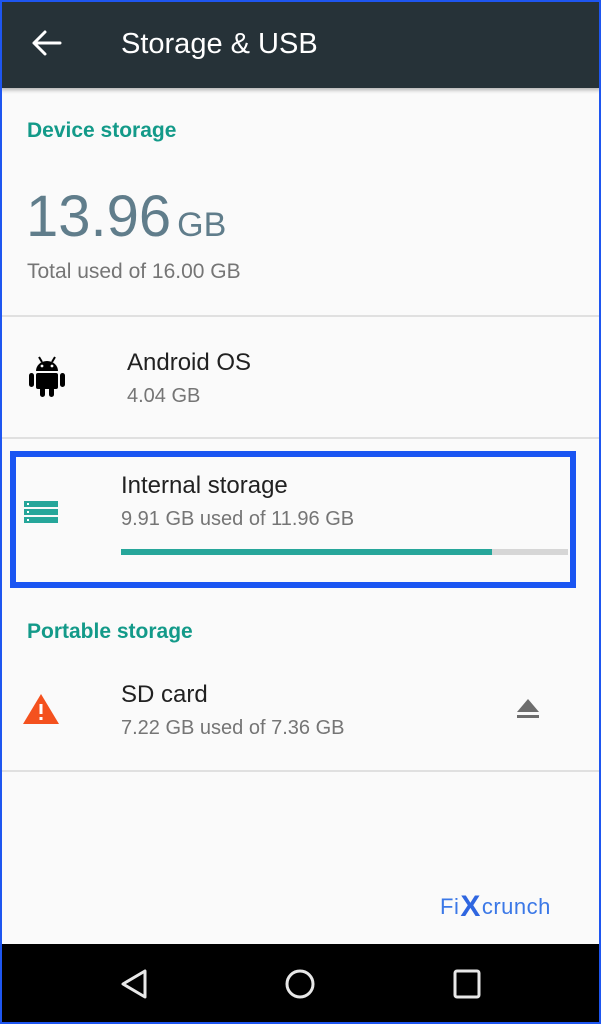  What do you see at coordinates (102, 130) in the screenshot?
I see `device-storage-header: Device storage` at bounding box center [102, 130].